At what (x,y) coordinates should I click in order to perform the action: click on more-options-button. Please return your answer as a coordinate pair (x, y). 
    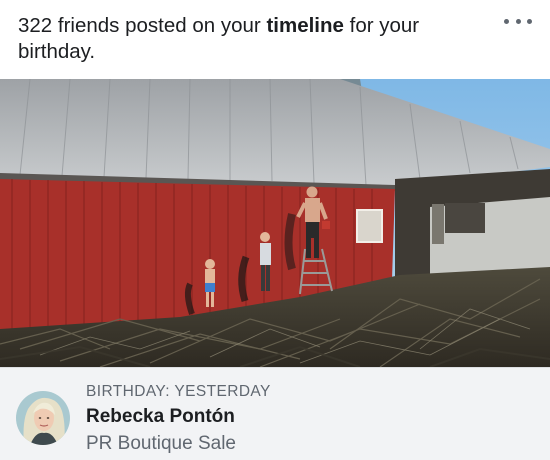
    Looking at the image, I should click on (518, 21).